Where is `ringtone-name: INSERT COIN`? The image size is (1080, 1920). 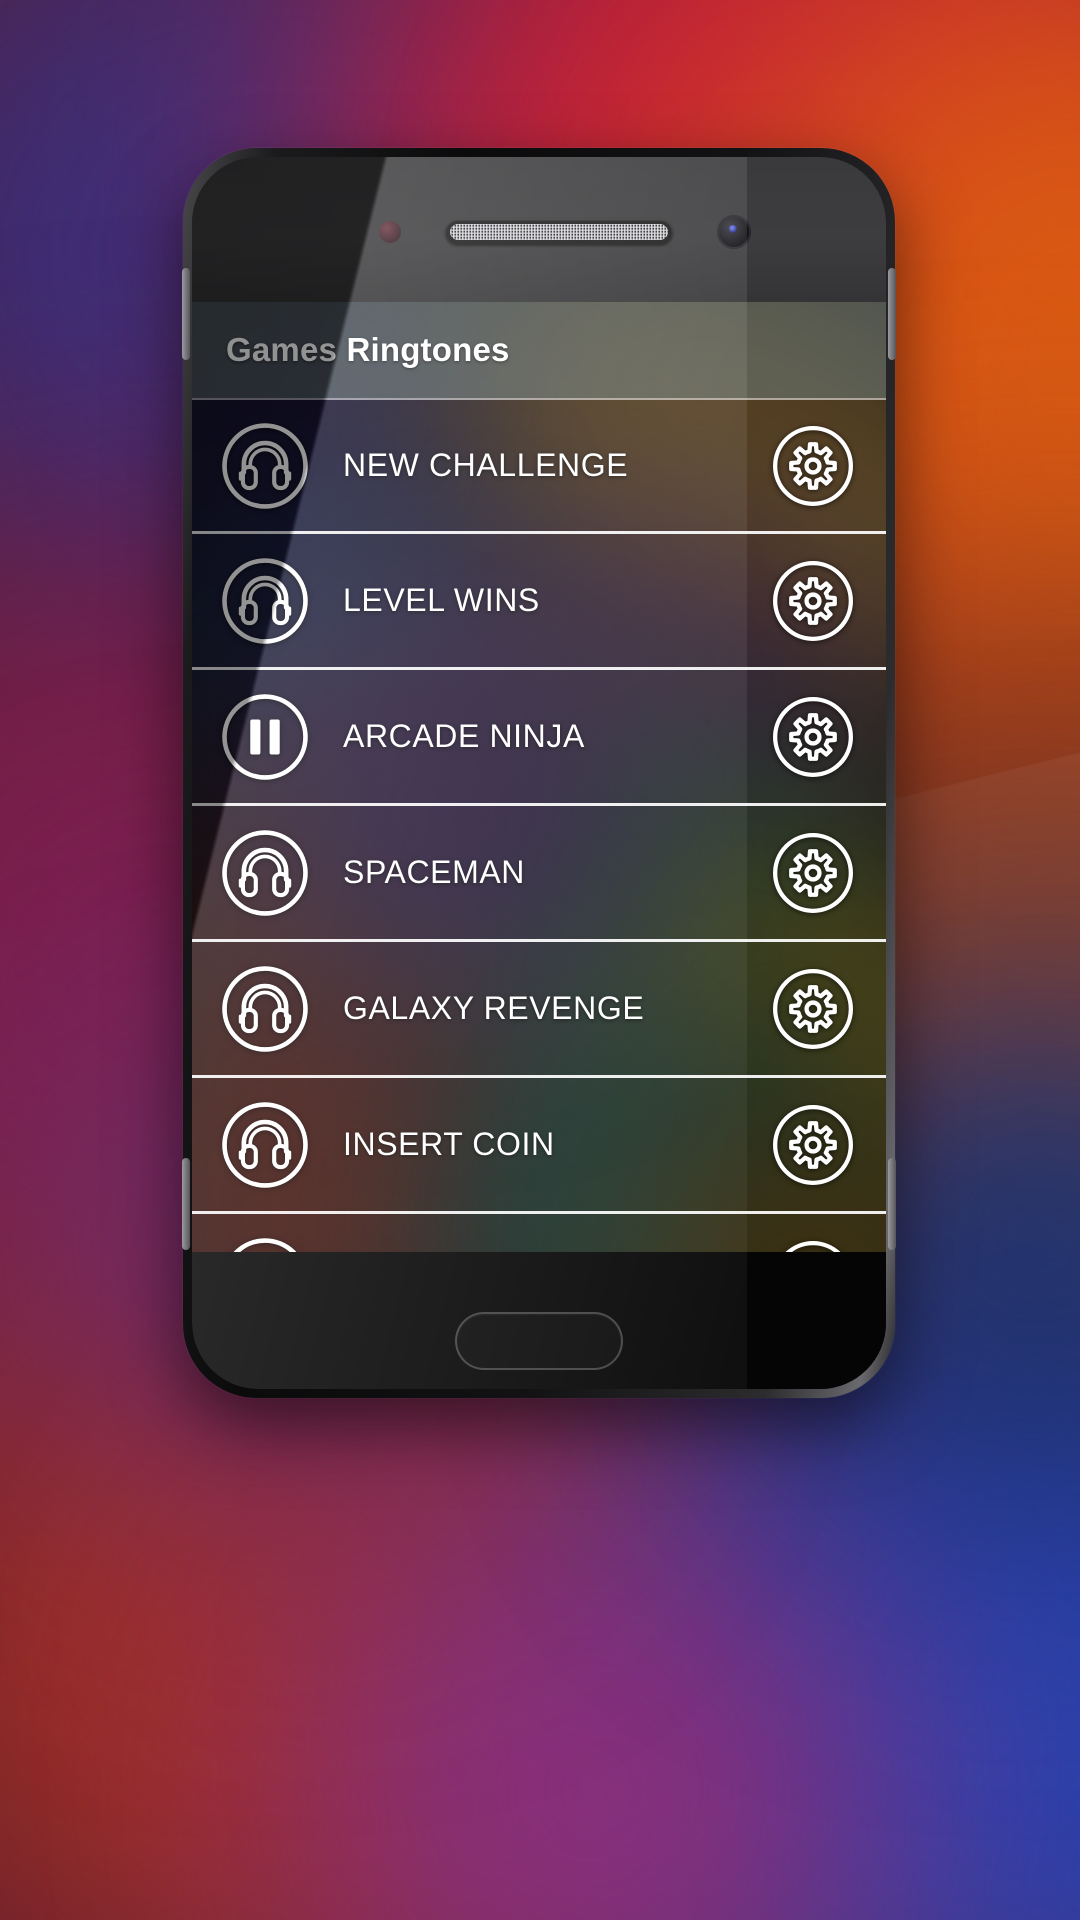
ringtone-name: INSERT COIN is located at coordinates (449, 1144).